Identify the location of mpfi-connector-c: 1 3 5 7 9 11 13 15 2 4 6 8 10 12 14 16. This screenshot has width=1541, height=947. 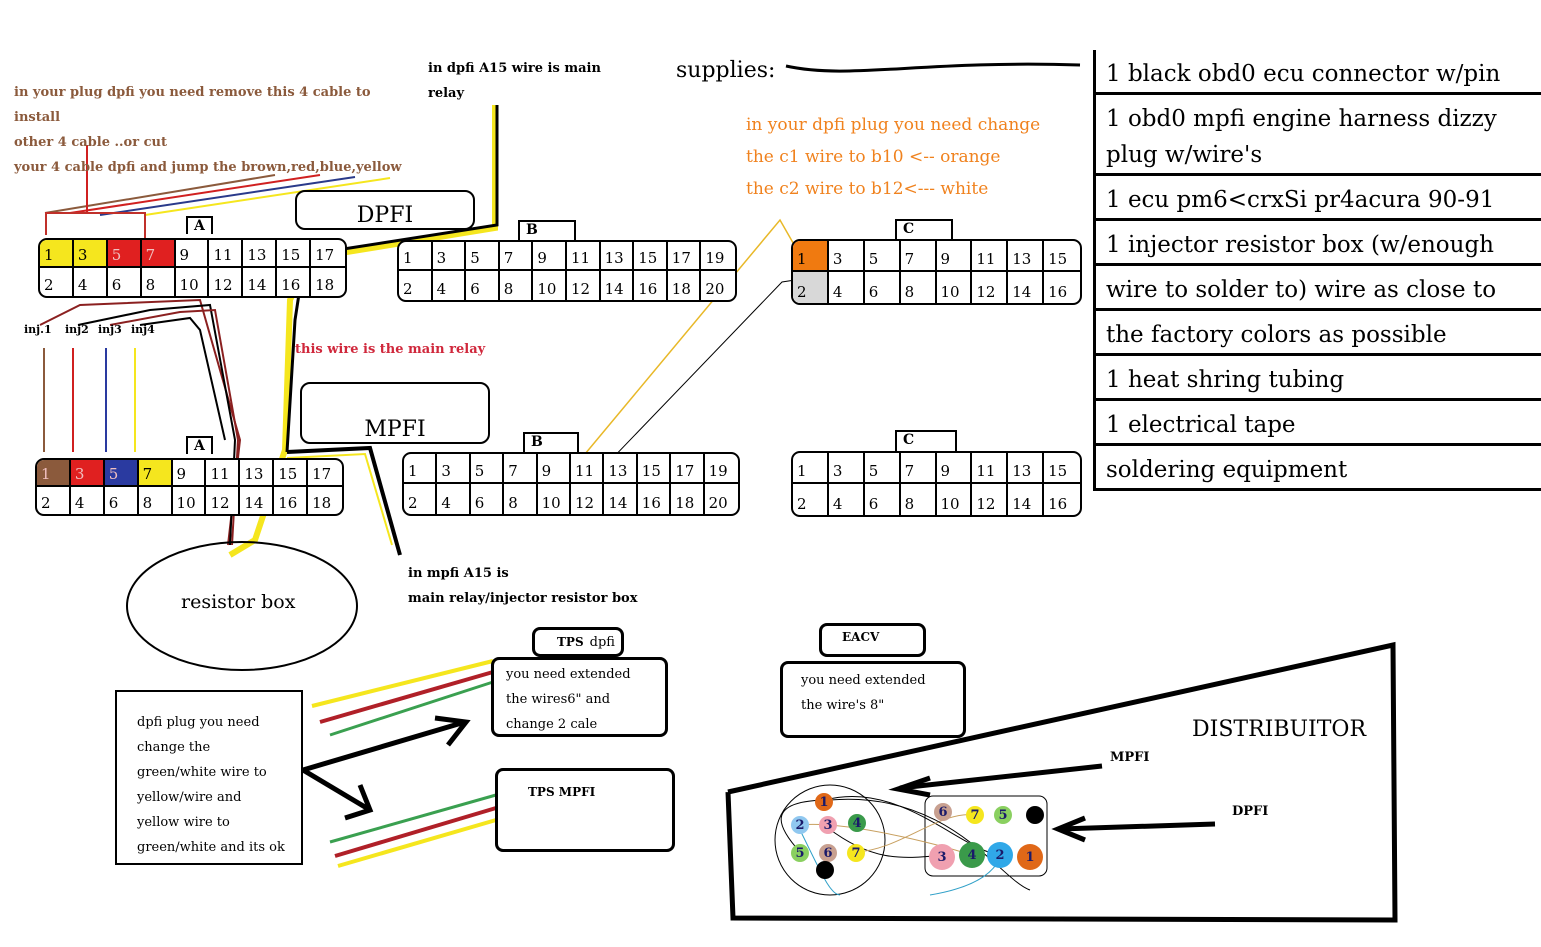
(936, 484).